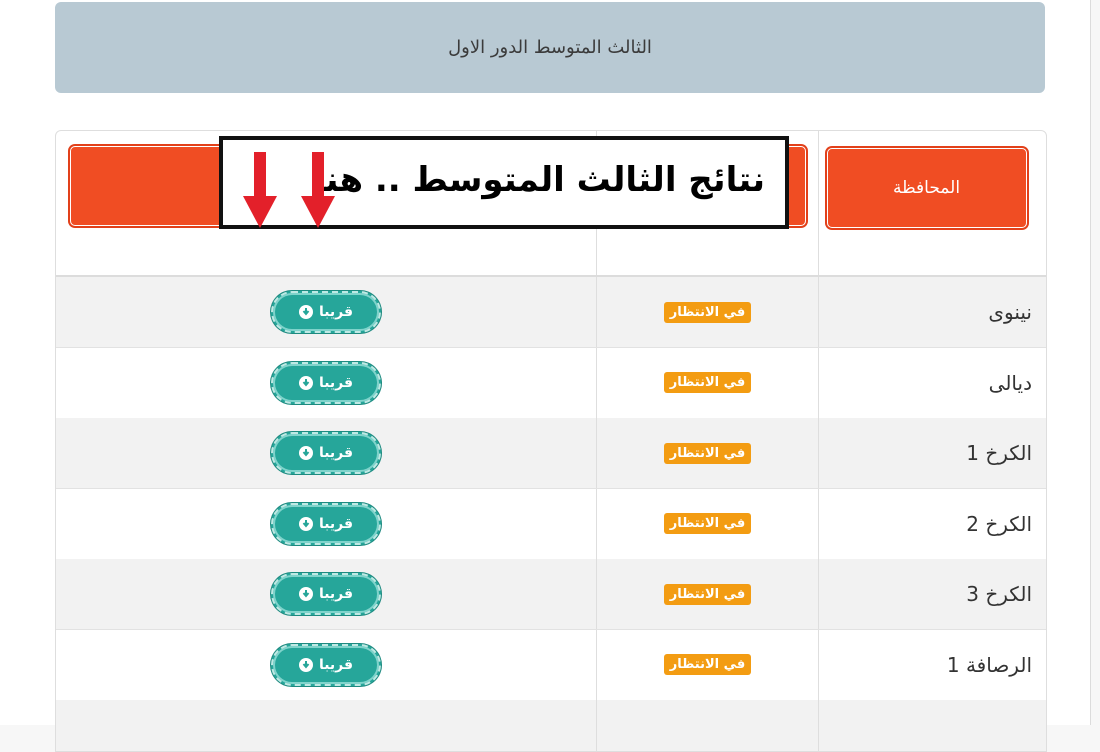 This screenshot has height=752, width=1100. I want to click on header-cell-governorate: المحافظة, so click(932, 203).